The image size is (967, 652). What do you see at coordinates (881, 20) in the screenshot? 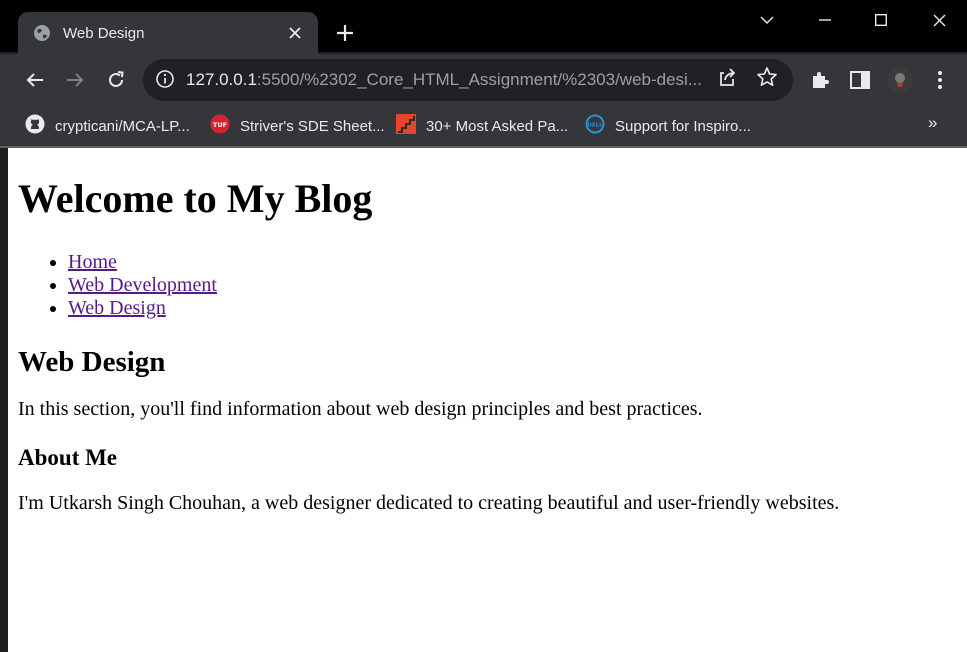
I see `maximize-button` at bounding box center [881, 20].